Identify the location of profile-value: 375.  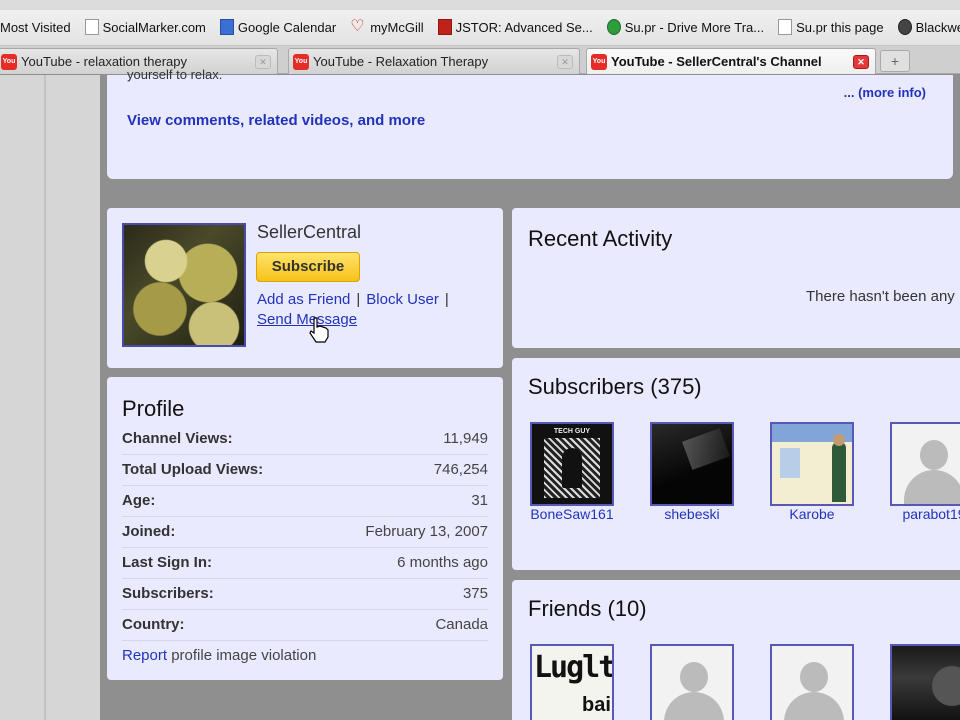
(475, 593).